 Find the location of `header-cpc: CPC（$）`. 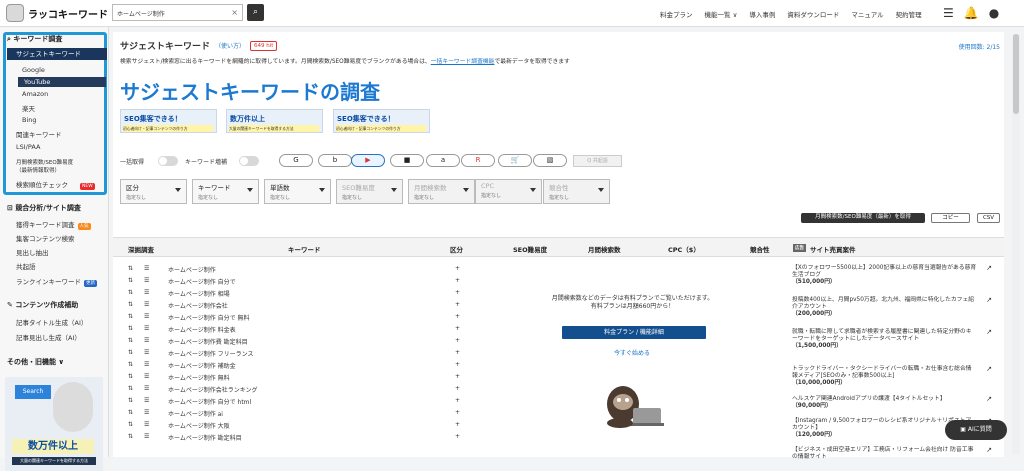

header-cpc: CPC（$） is located at coordinates (684, 249).